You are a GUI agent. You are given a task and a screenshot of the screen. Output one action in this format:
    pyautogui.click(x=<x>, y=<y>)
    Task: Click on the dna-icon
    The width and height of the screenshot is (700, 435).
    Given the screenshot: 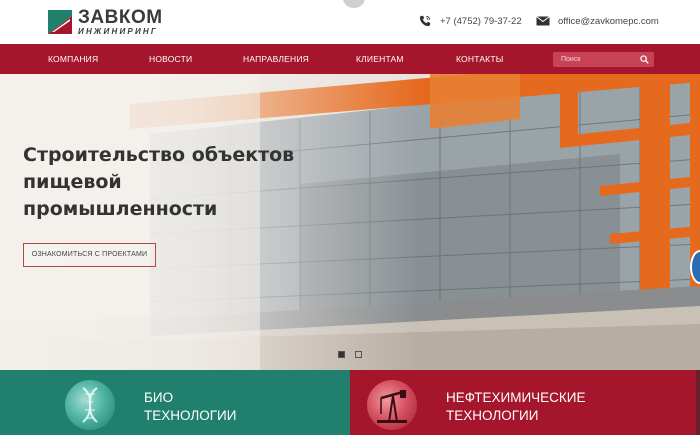 What is the action you would take?
    pyautogui.click(x=90, y=405)
    